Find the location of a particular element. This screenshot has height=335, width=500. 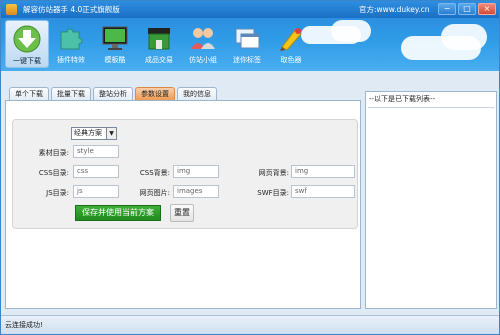

toolbar-label: 取色器 is located at coordinates (291, 60).